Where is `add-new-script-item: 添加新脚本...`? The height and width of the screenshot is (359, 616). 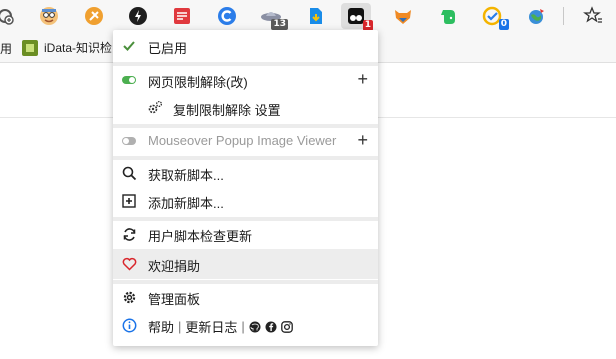 add-new-script-item: 添加新脚本... is located at coordinates (245, 201).